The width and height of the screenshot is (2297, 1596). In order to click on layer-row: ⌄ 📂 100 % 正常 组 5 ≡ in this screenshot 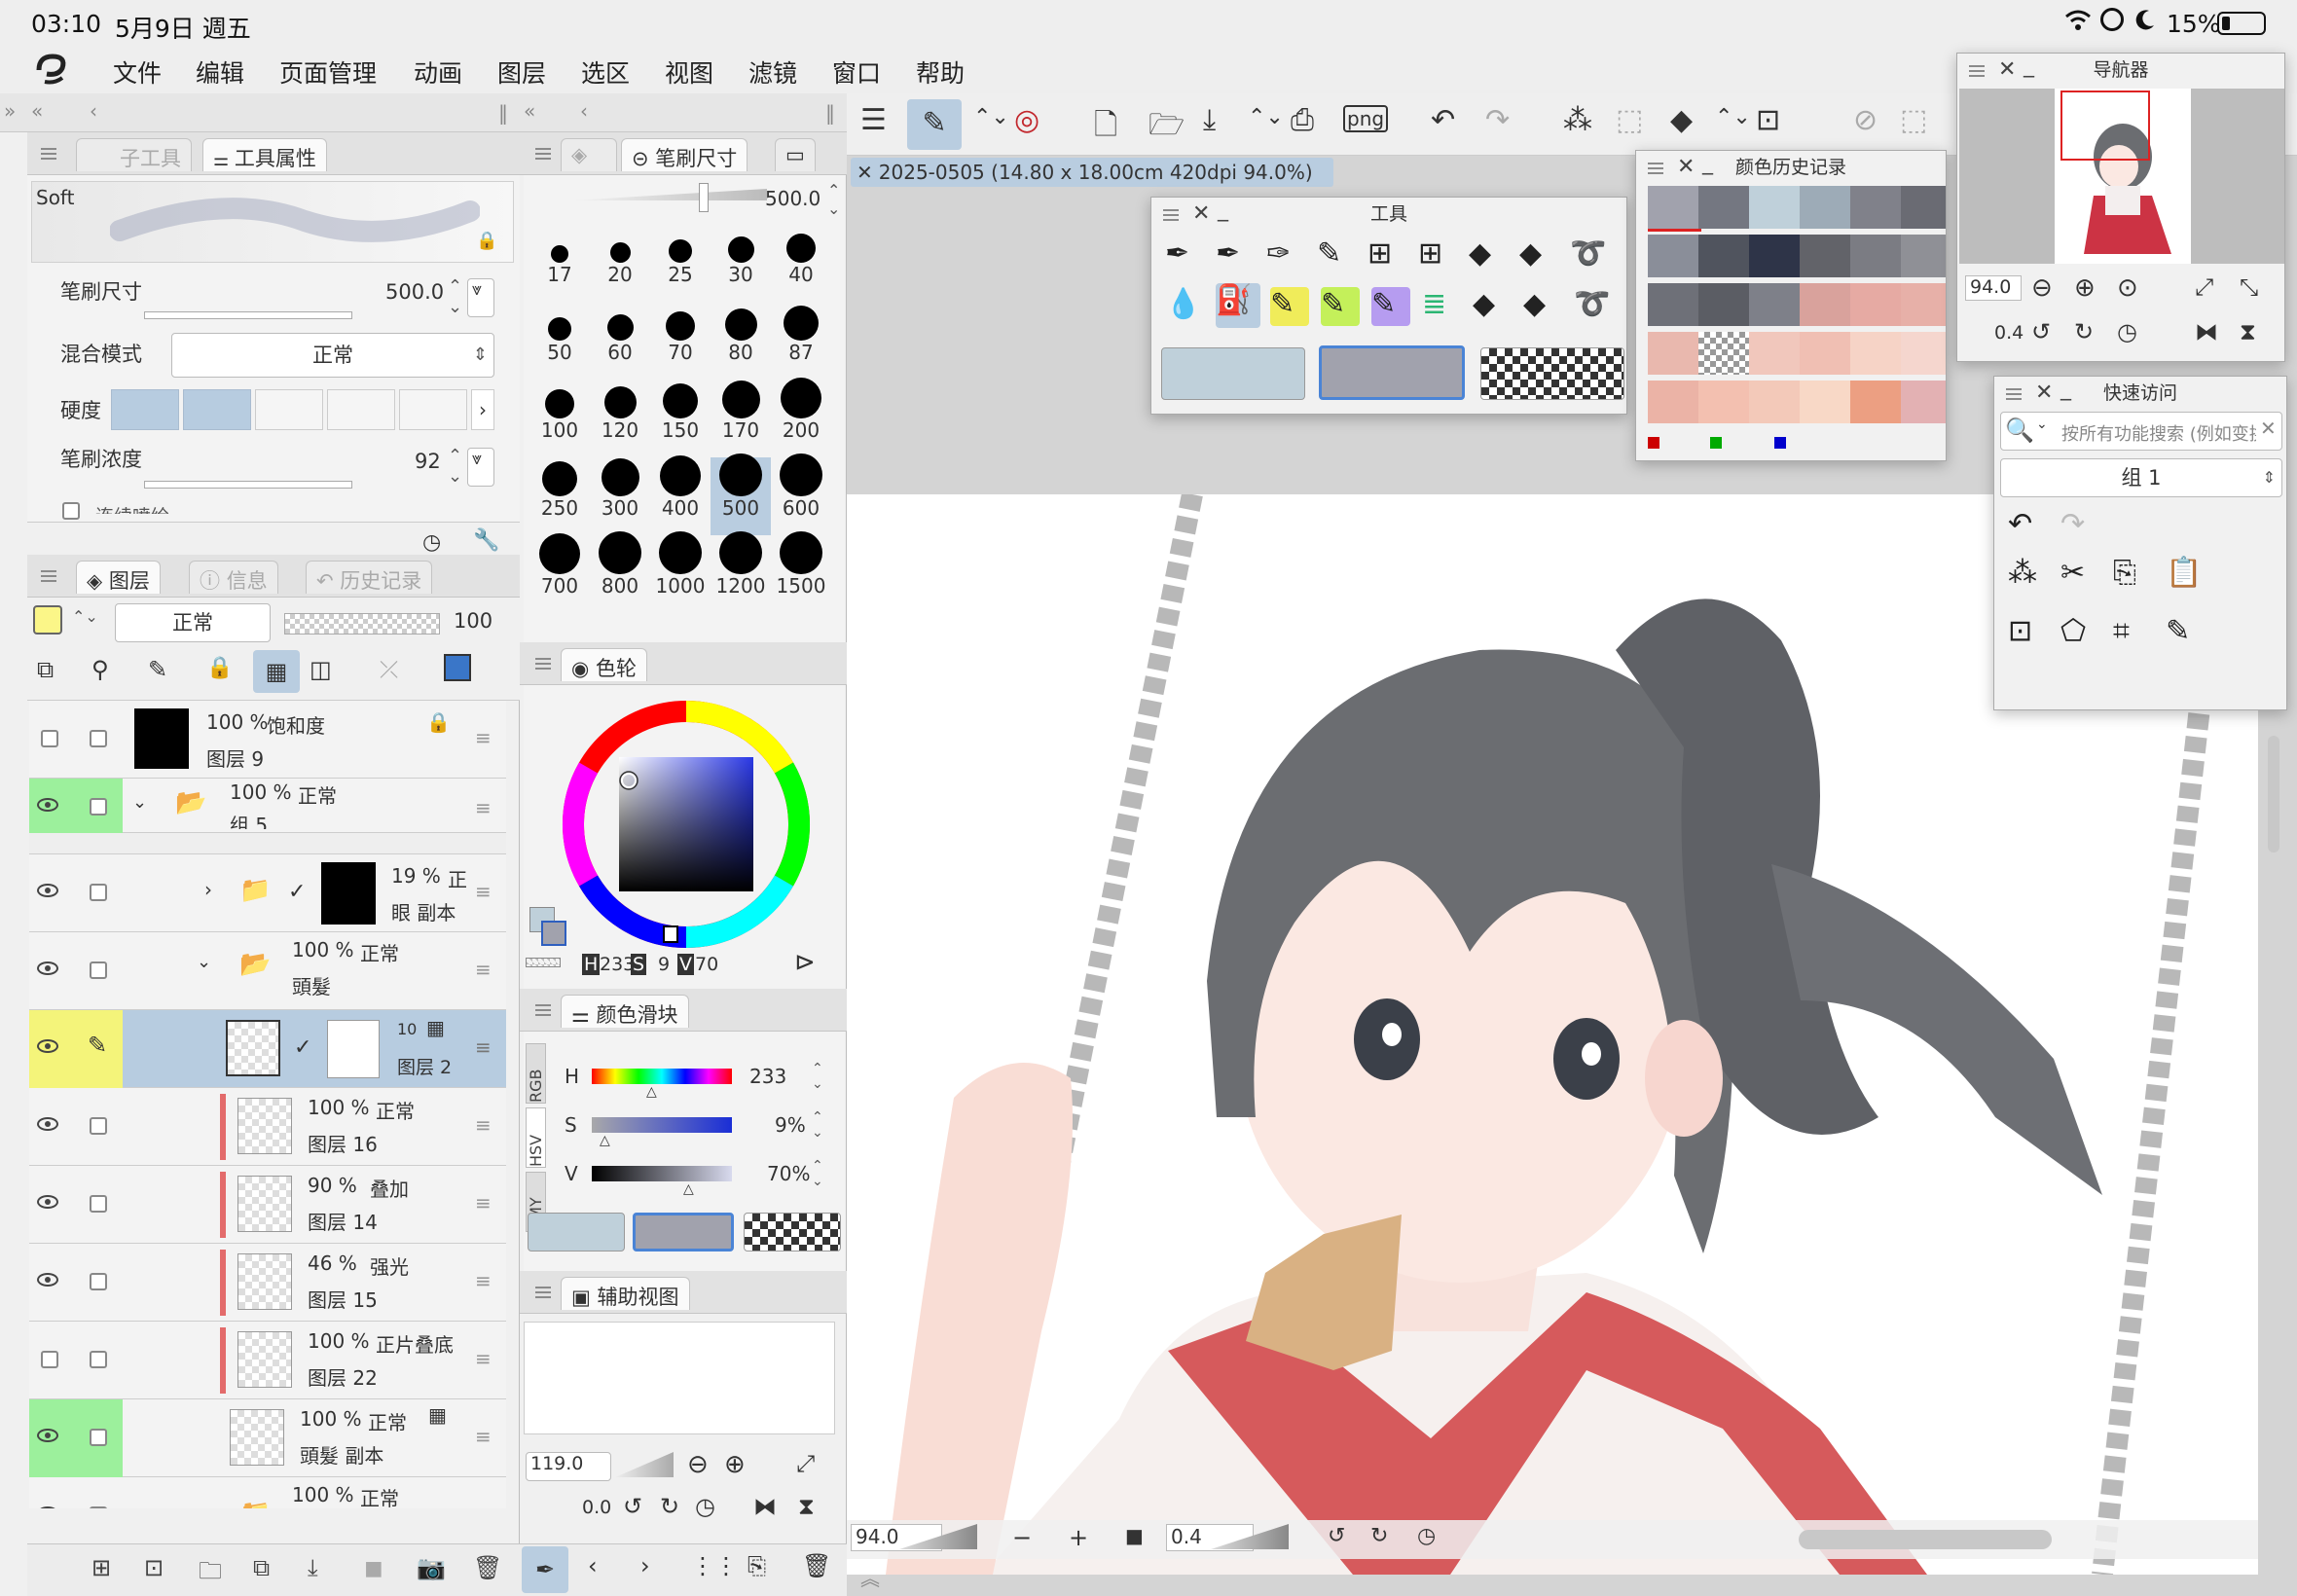, I will do `click(267, 806)`.